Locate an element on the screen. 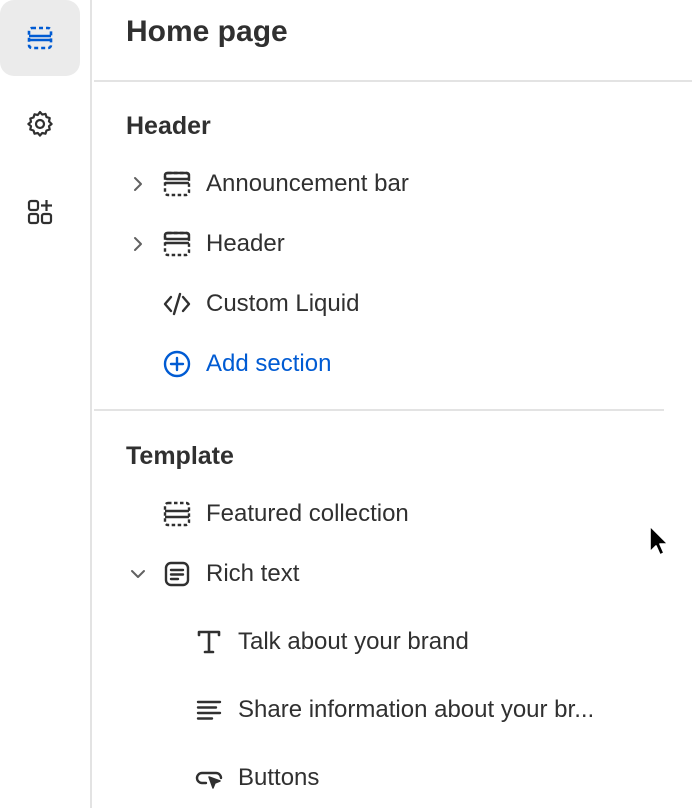  settings-nav-button is located at coordinates (40, 124).